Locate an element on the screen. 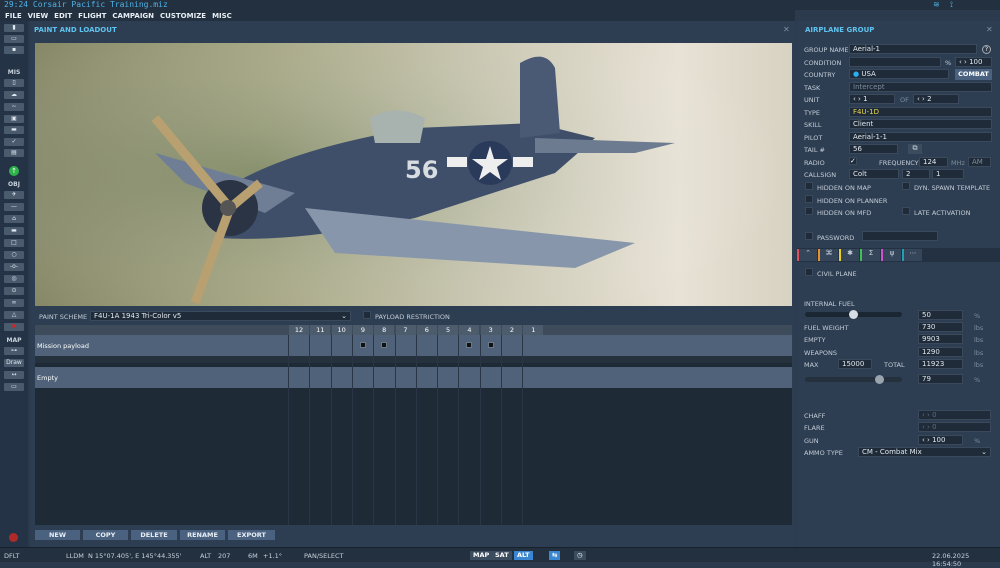  airplane-icon: ✈ is located at coordinates (14, 195).